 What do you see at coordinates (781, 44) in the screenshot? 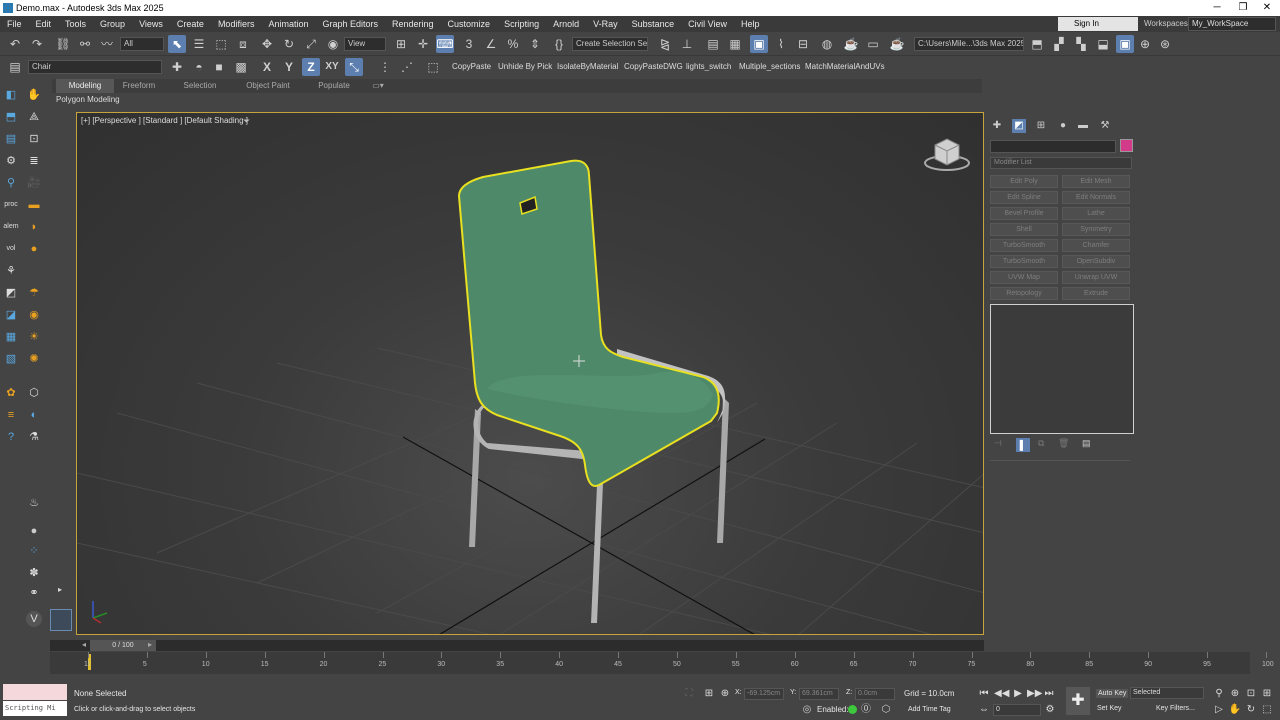
I see `curve-editor-icon: ⌇` at bounding box center [781, 44].